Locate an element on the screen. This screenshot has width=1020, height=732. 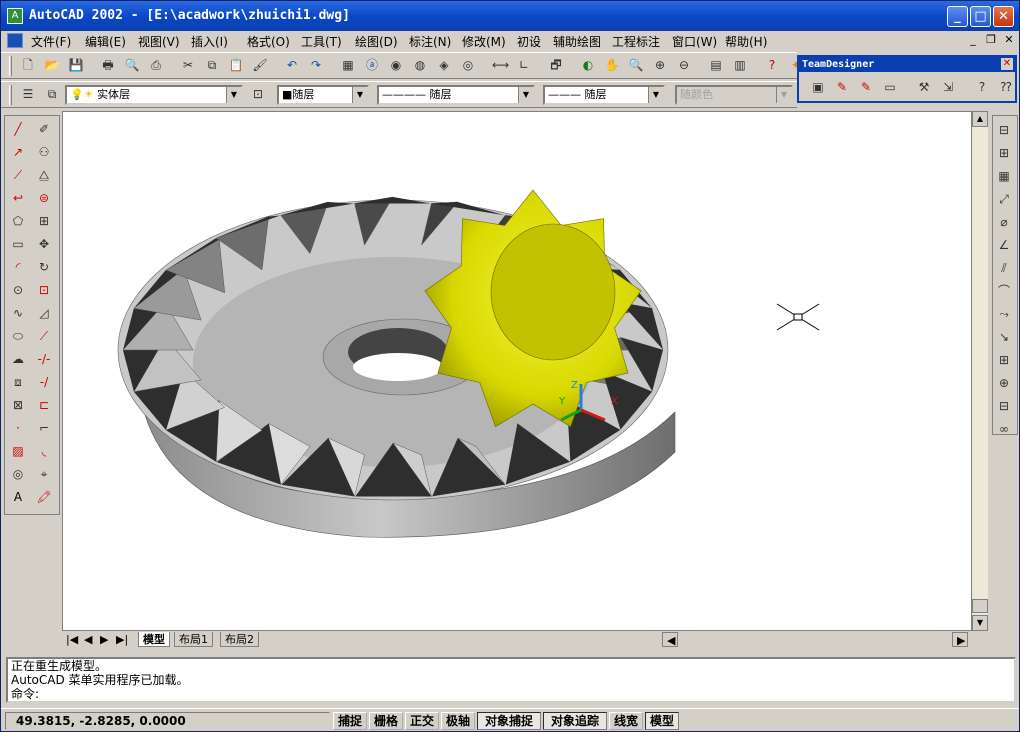
td-qhelp-icon: ⁇ is located at coordinates (1006, 87).